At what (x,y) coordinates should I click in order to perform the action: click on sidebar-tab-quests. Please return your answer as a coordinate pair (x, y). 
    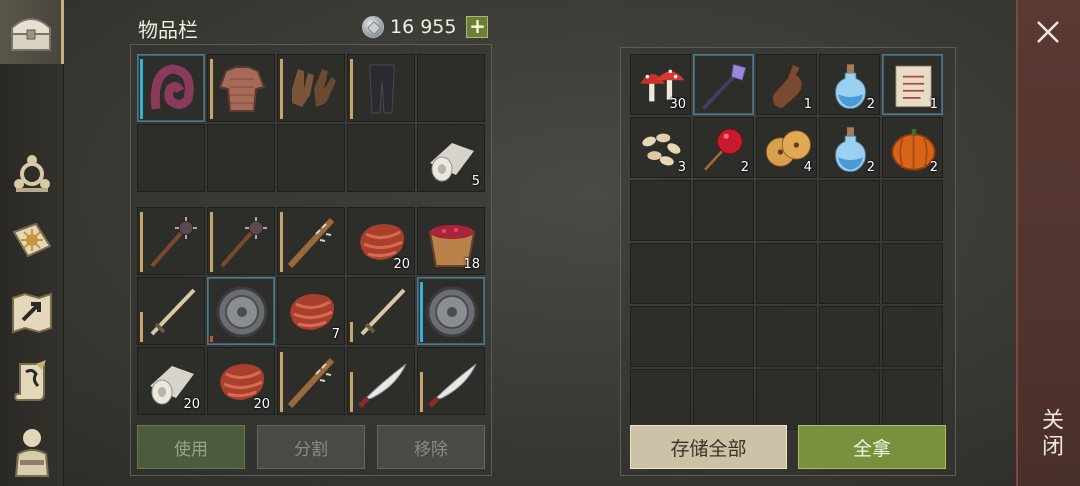
    Looking at the image, I should click on (32, 380).